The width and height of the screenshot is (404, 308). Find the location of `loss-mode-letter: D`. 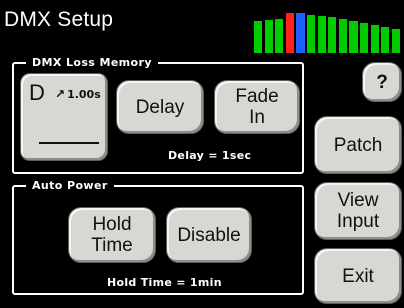

loss-mode-letter: D is located at coordinates (37, 92).